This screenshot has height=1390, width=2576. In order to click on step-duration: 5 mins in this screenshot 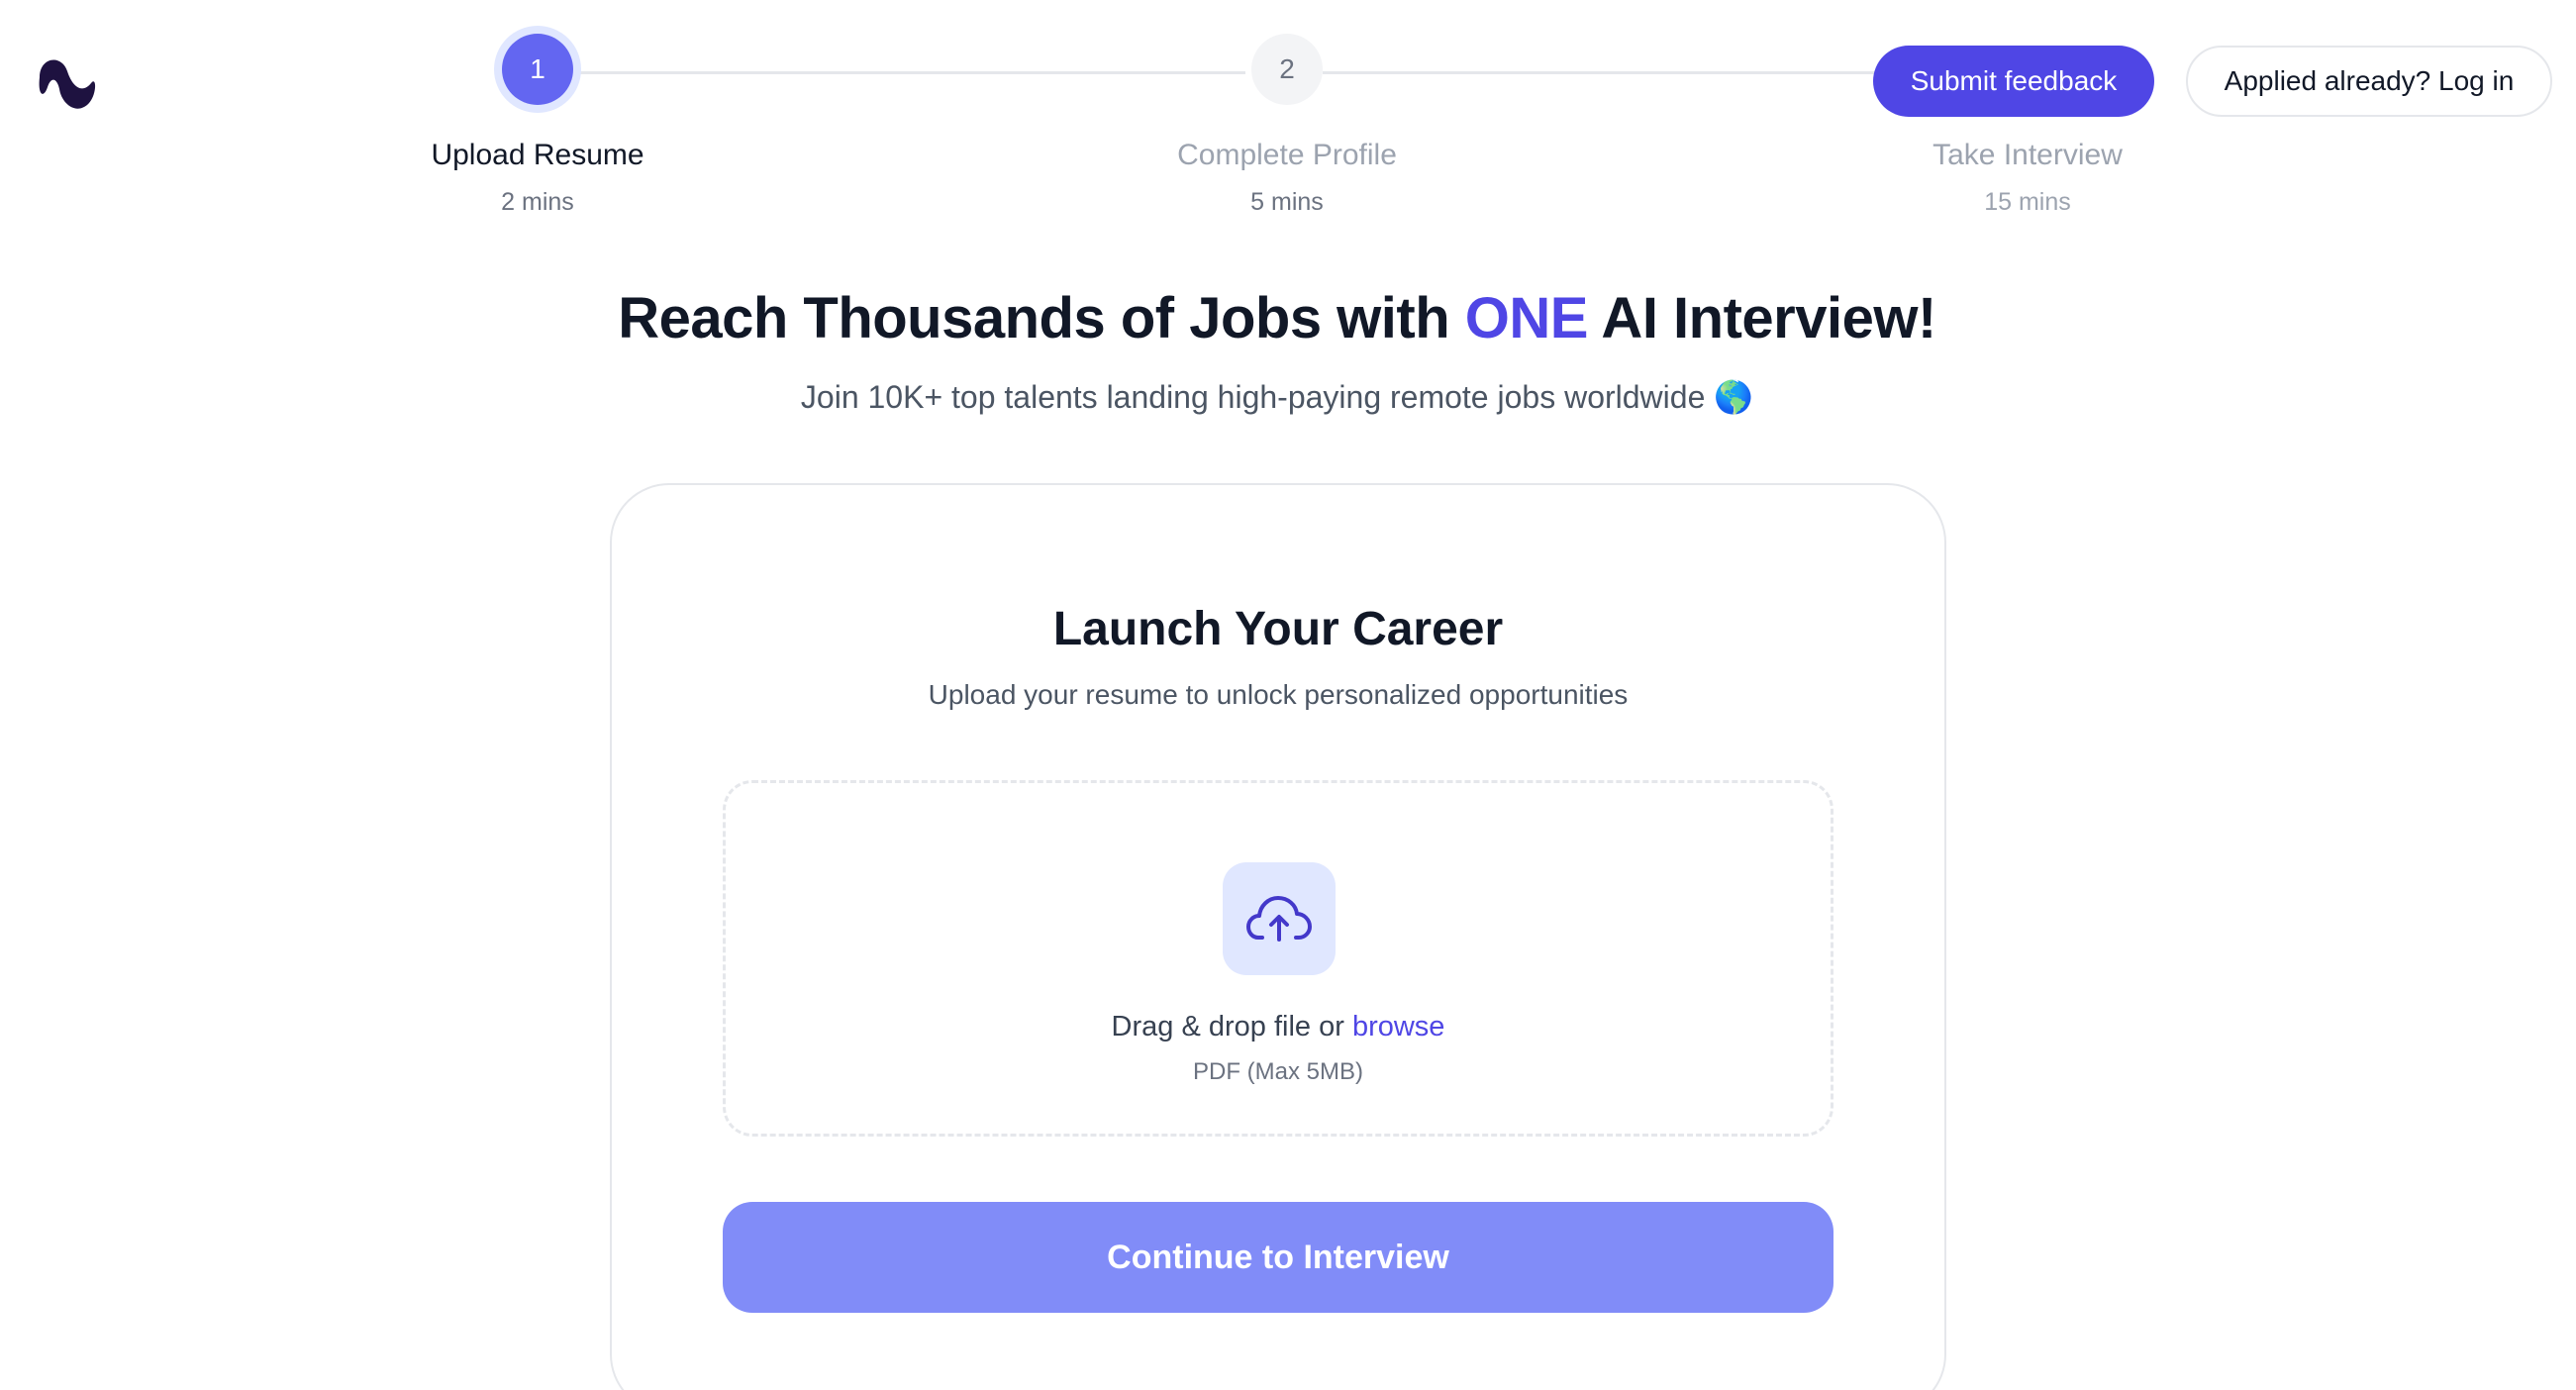, I will do `click(1287, 202)`.